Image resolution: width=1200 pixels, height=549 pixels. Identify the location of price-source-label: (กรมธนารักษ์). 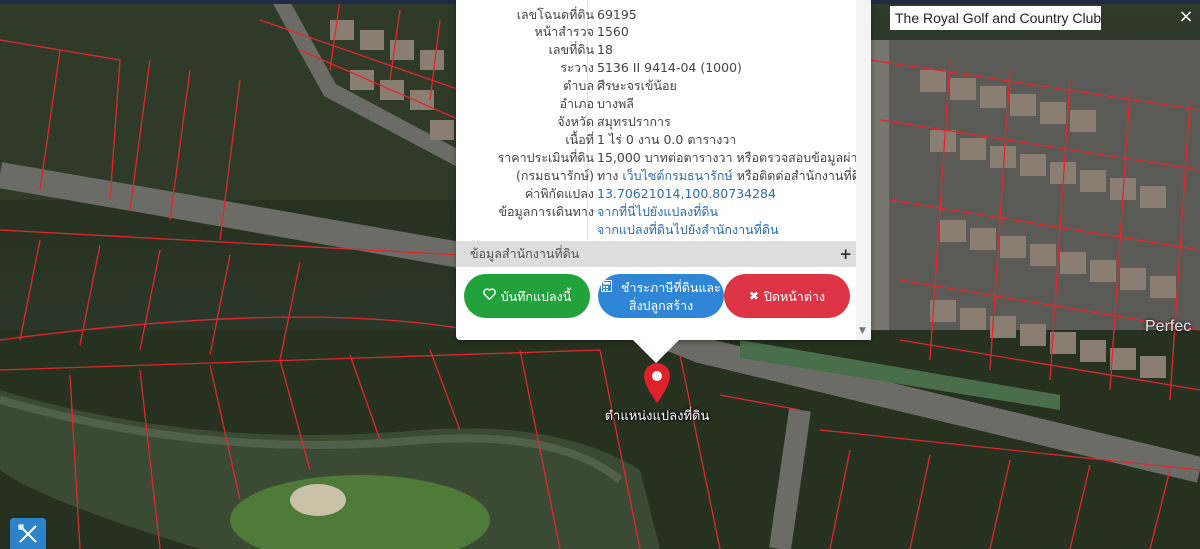
(555, 175).